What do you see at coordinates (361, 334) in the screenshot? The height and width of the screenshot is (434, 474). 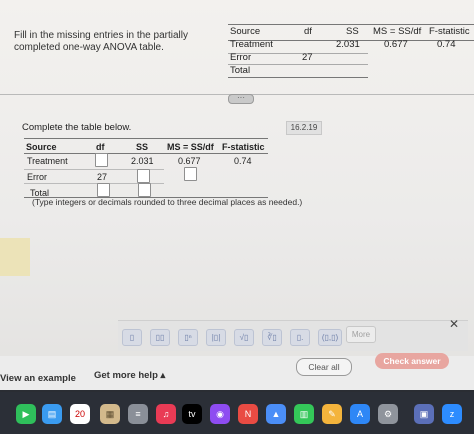 I see `more-button: More` at bounding box center [361, 334].